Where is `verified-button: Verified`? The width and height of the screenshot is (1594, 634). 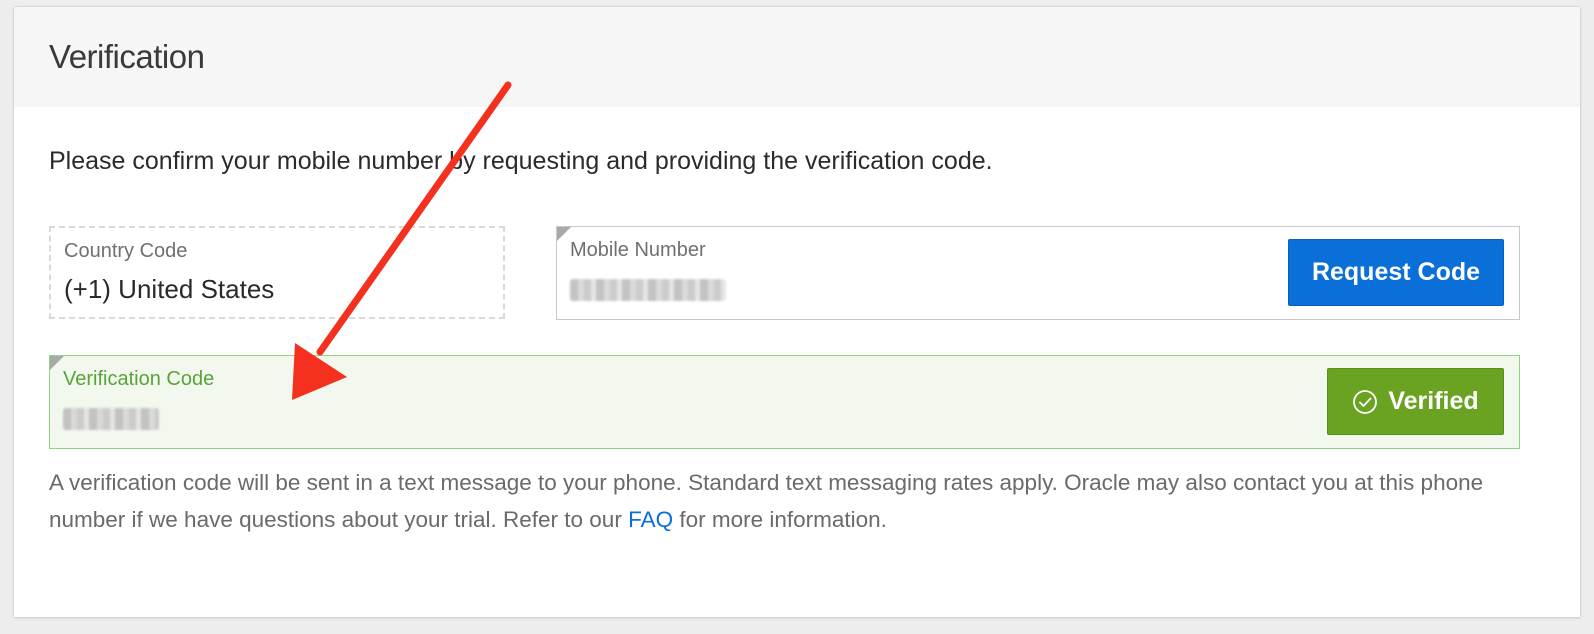 verified-button: Verified is located at coordinates (1415, 401).